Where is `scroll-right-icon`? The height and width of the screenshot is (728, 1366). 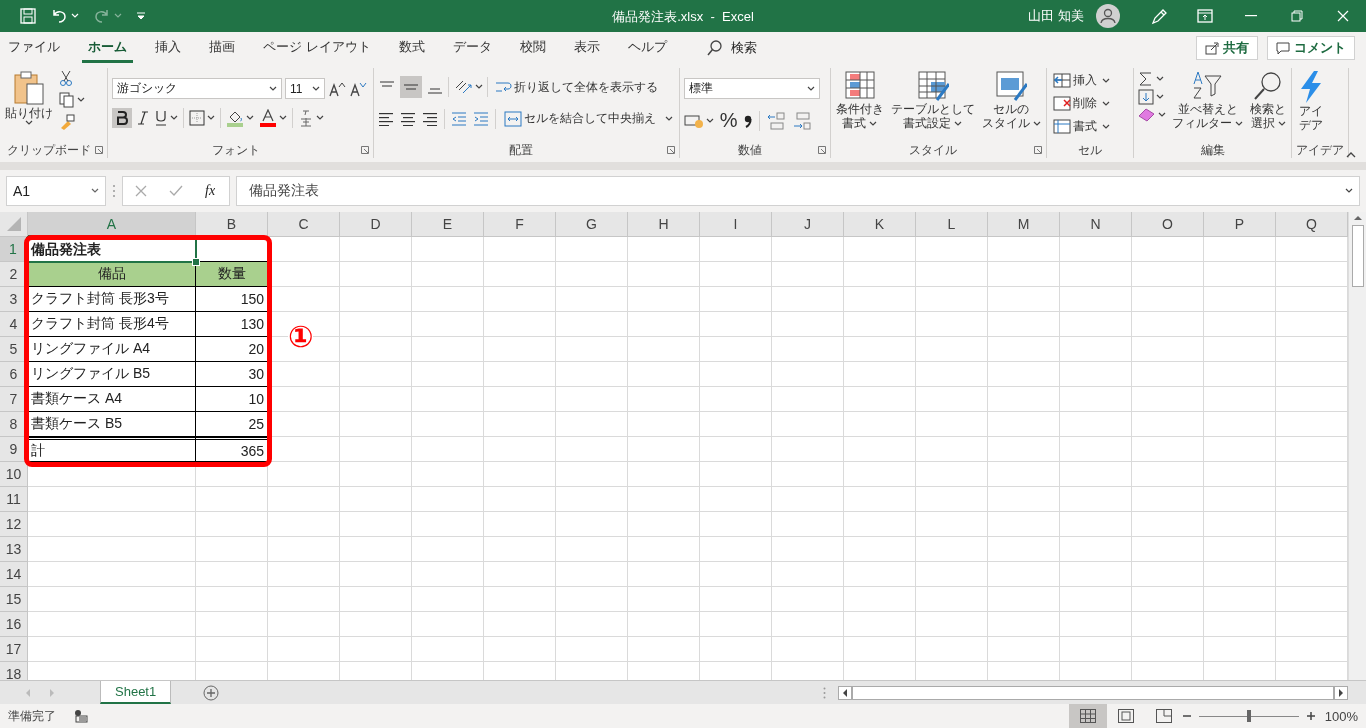
scroll-right-icon is located at coordinates (1341, 692).